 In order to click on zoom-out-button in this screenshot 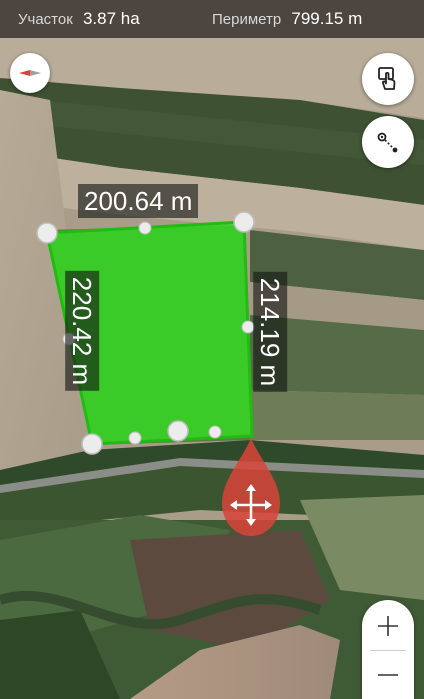, I will do `click(388, 675)`.